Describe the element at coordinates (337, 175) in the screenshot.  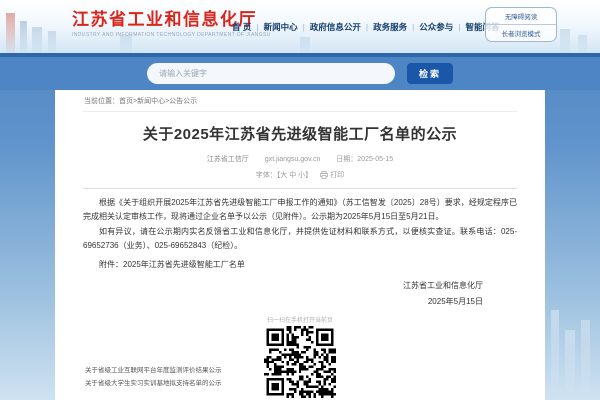
I see `print-label: 打印` at that location.